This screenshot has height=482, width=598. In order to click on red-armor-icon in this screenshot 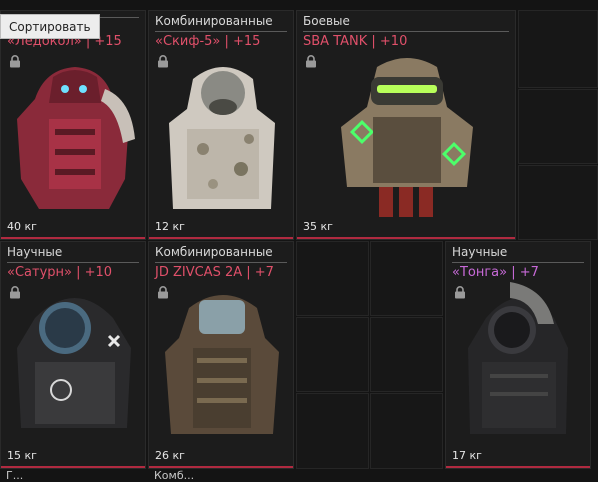, I will do `click(74, 143)`.